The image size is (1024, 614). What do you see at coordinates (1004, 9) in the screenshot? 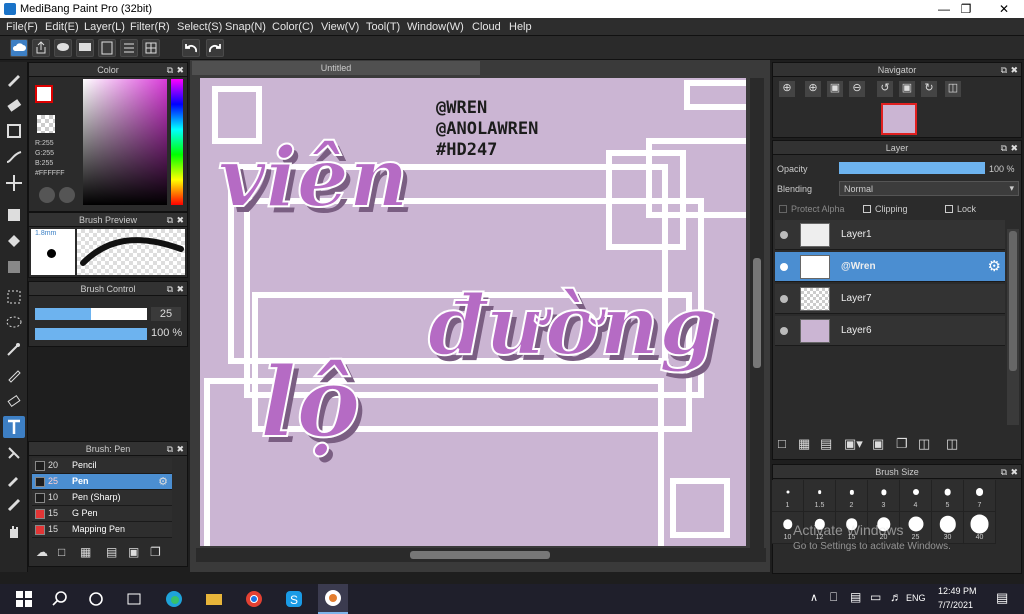
I see `close-button: ✕` at bounding box center [1004, 9].